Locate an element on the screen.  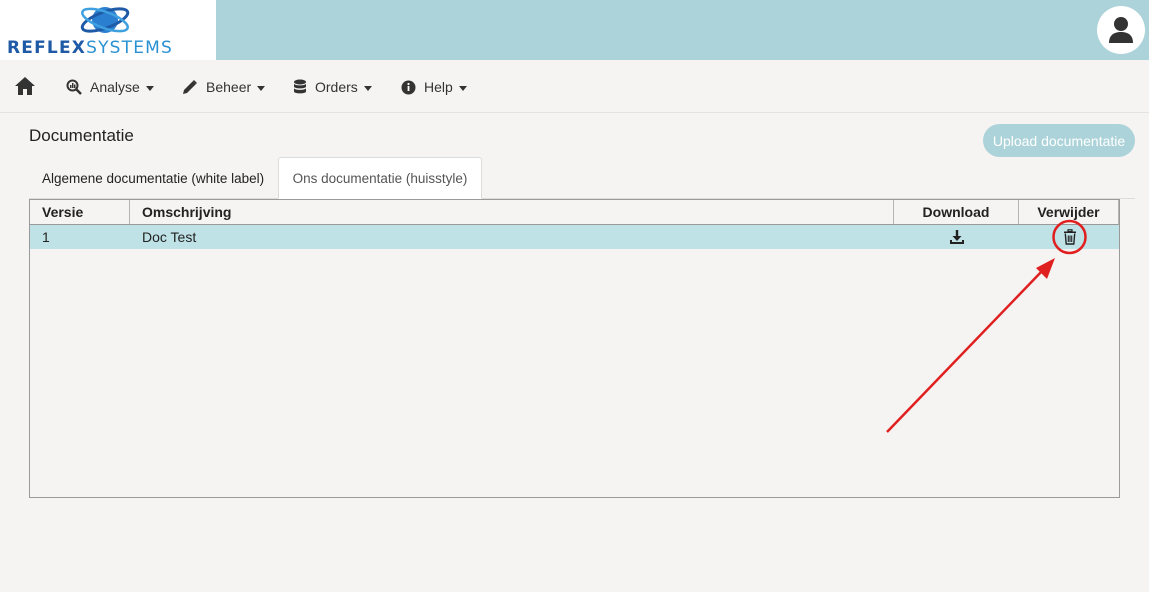
home-button is located at coordinates (25, 88).